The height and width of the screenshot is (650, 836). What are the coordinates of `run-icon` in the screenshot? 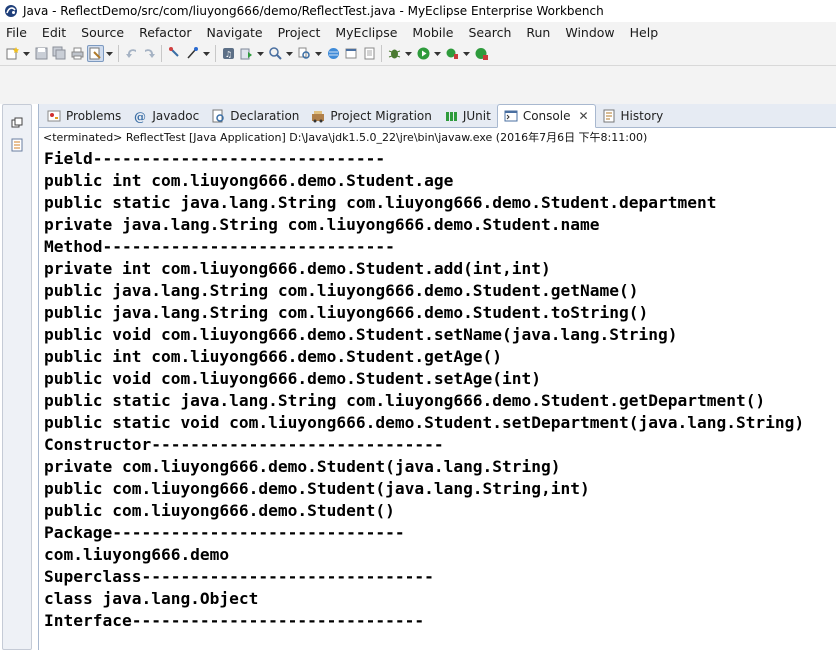 It's located at (423, 53).